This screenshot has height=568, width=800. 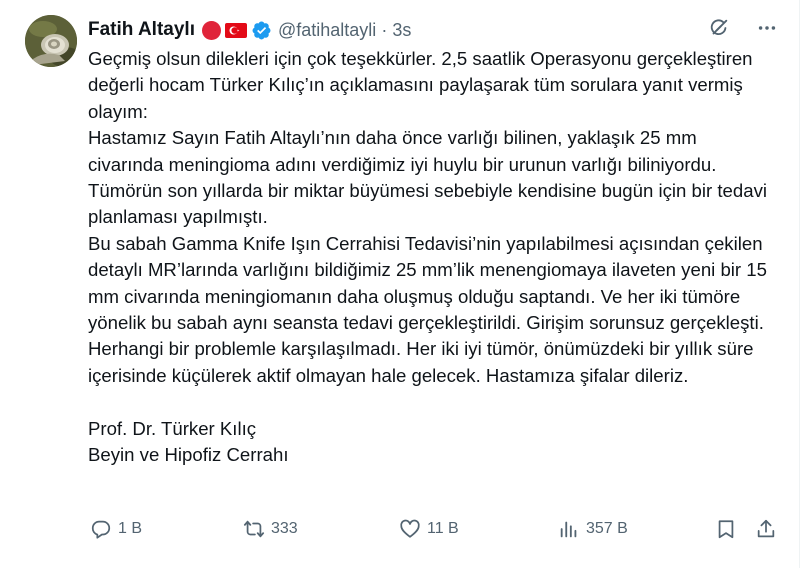 I want to click on signature-name: Prof. Dr. Türker Kılıç, so click(x=172, y=428).